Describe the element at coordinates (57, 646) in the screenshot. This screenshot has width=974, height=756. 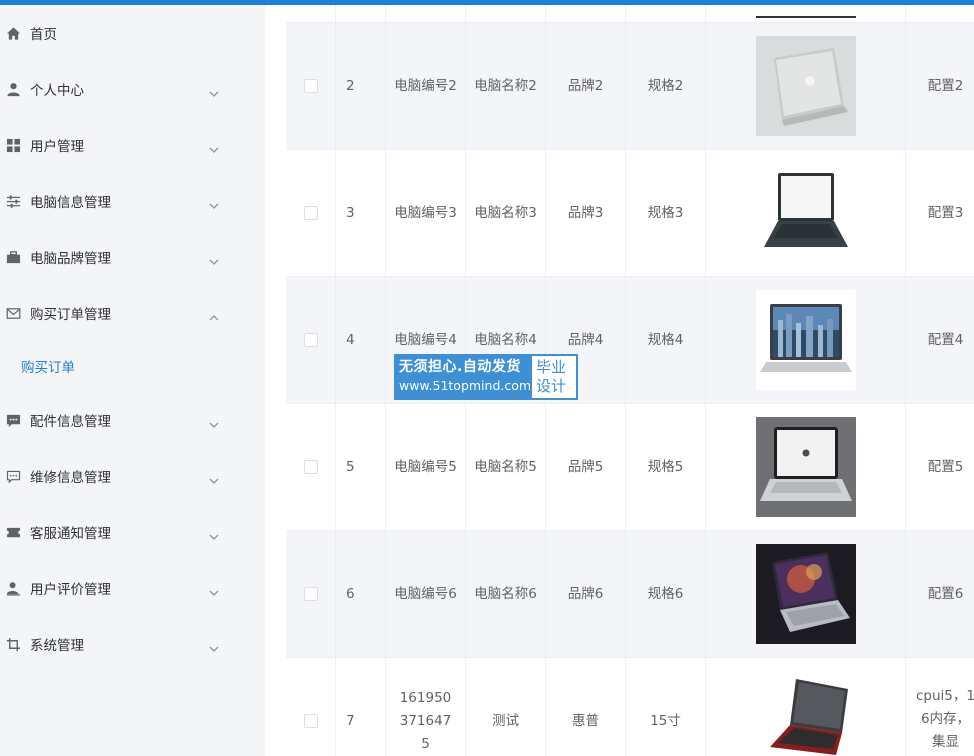
I see `sidebar-item-label: 系统管理` at that location.